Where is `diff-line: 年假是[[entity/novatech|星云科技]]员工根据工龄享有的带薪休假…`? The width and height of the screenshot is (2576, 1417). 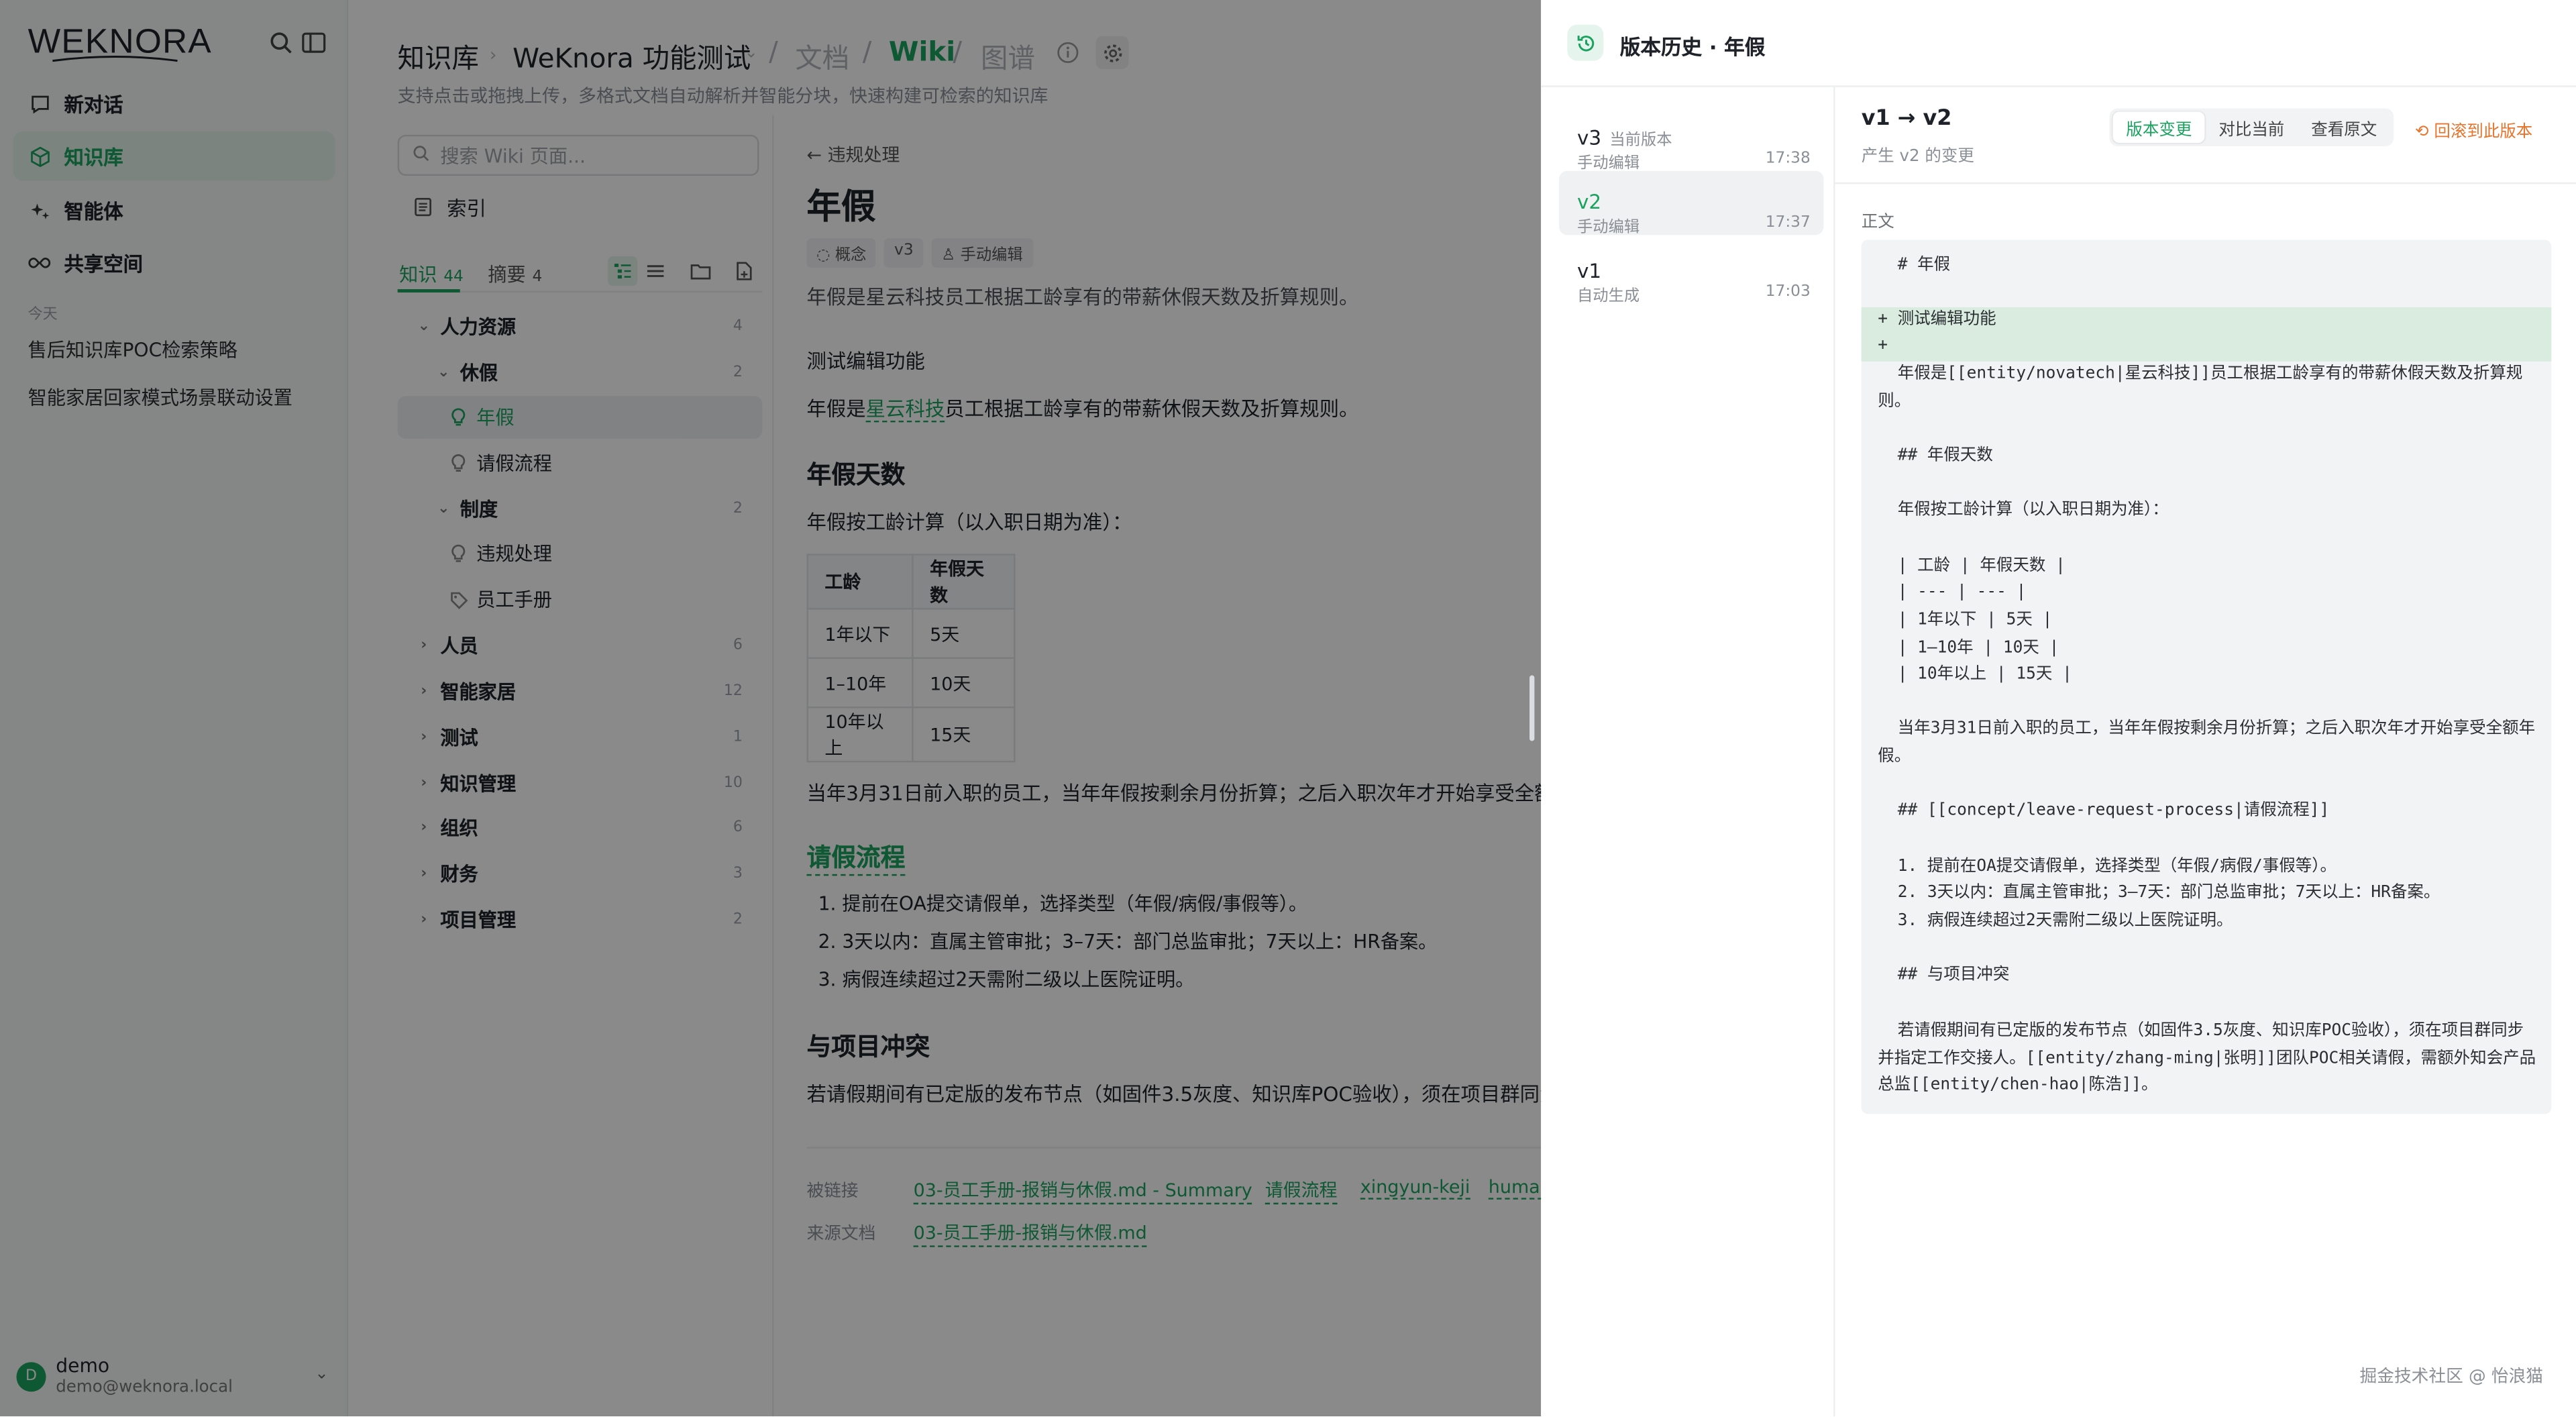 diff-line: 年假是[[entity/novatech|星云科技]]员工根据工龄享有的带薪休假… is located at coordinates (2200, 387).